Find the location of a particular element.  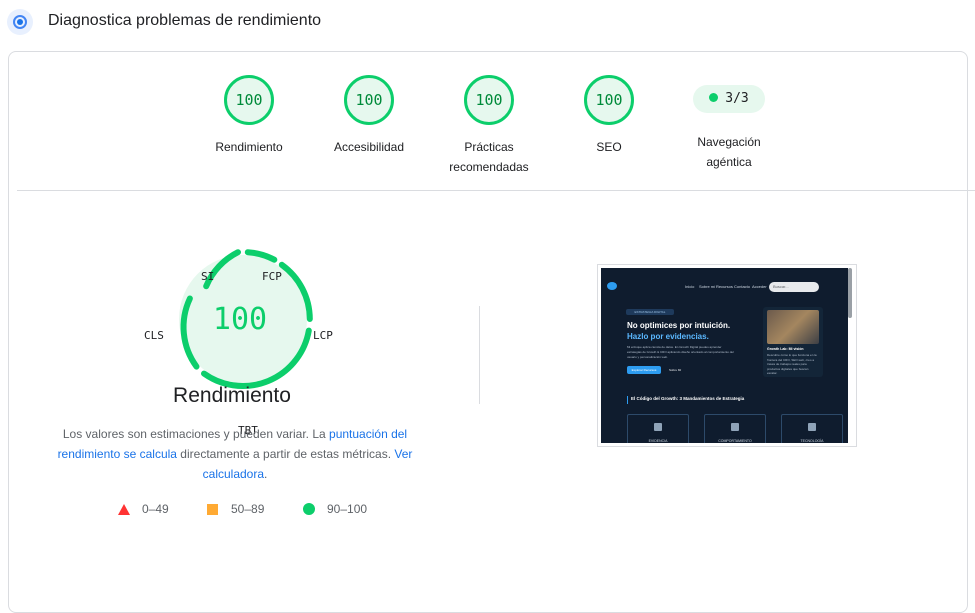

feature-title: EVIDENCIA is located at coordinates (658, 441).